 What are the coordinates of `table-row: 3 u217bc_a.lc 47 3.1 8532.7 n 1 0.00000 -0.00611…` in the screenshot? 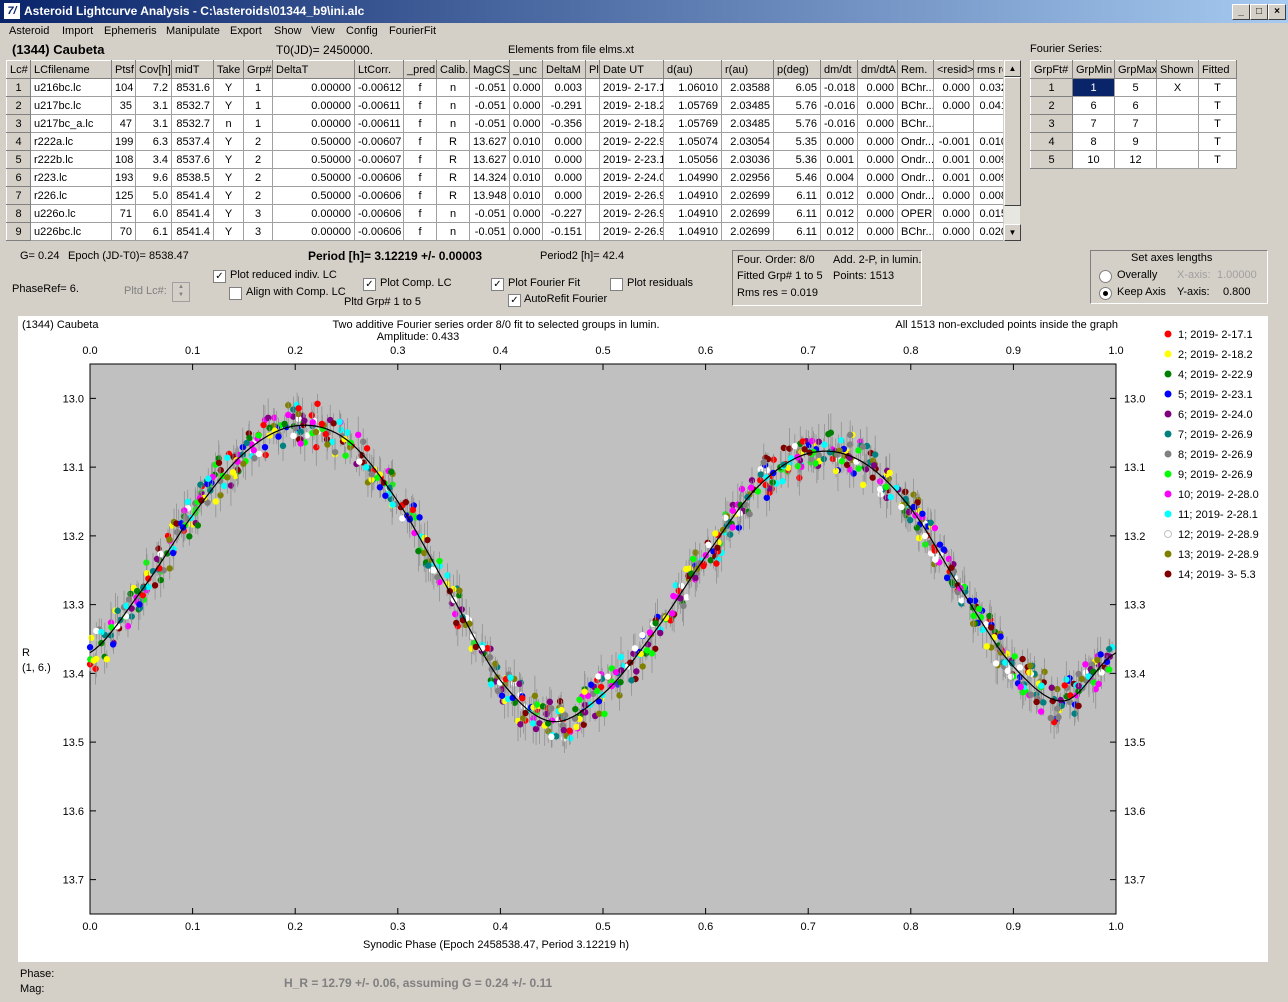 It's located at (508, 123).